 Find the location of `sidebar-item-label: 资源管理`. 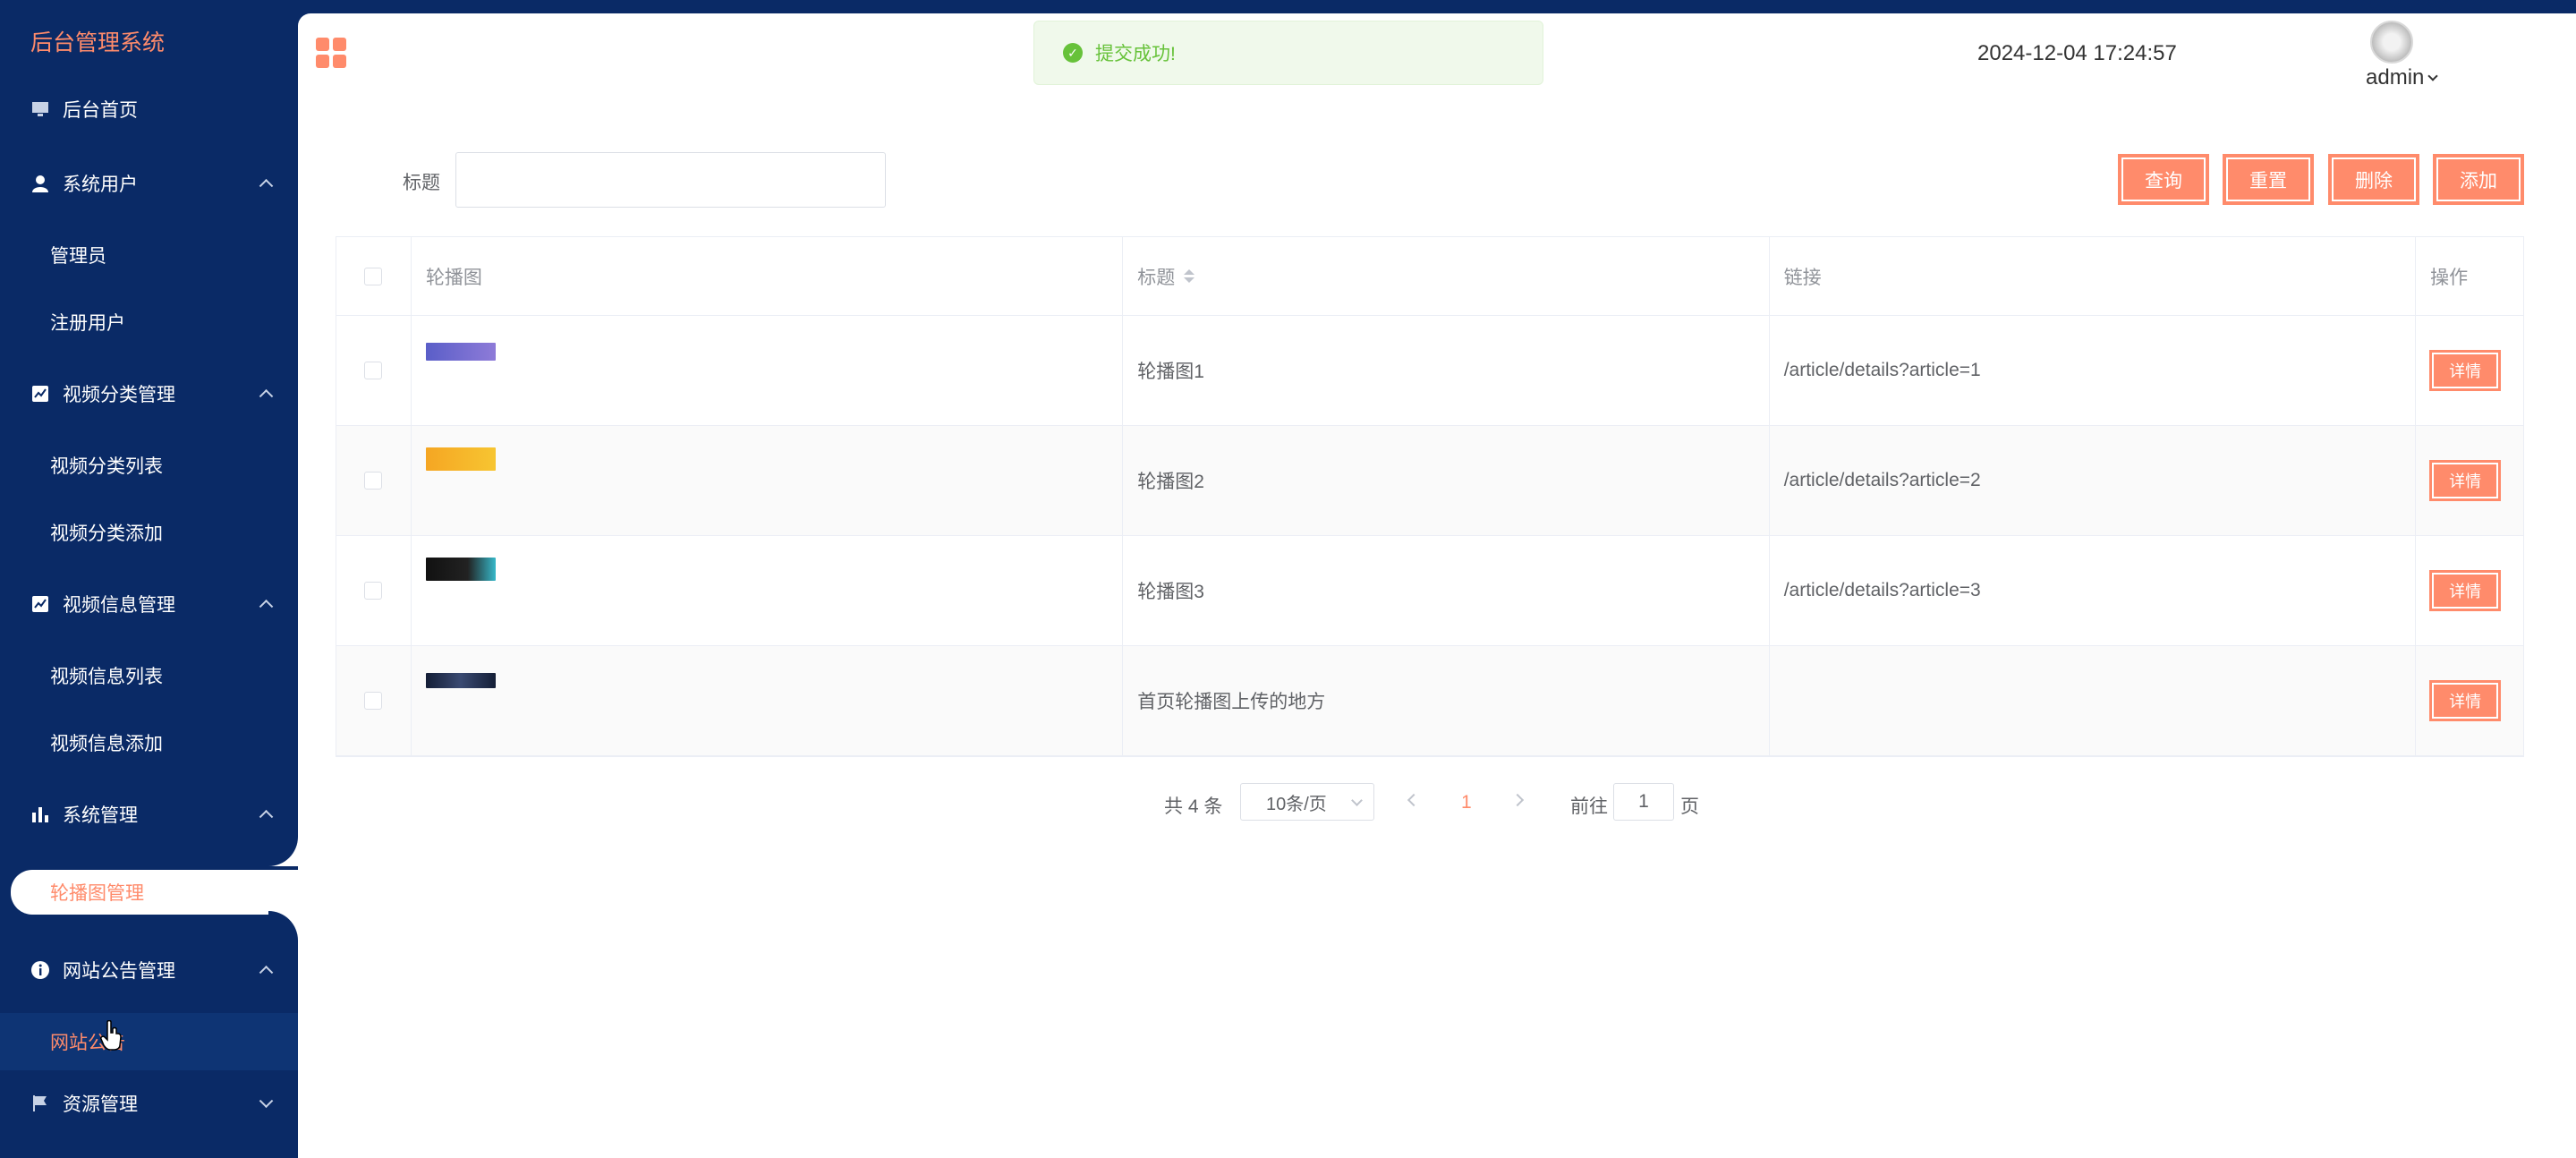

sidebar-item-label: 资源管理 is located at coordinates (100, 1104).